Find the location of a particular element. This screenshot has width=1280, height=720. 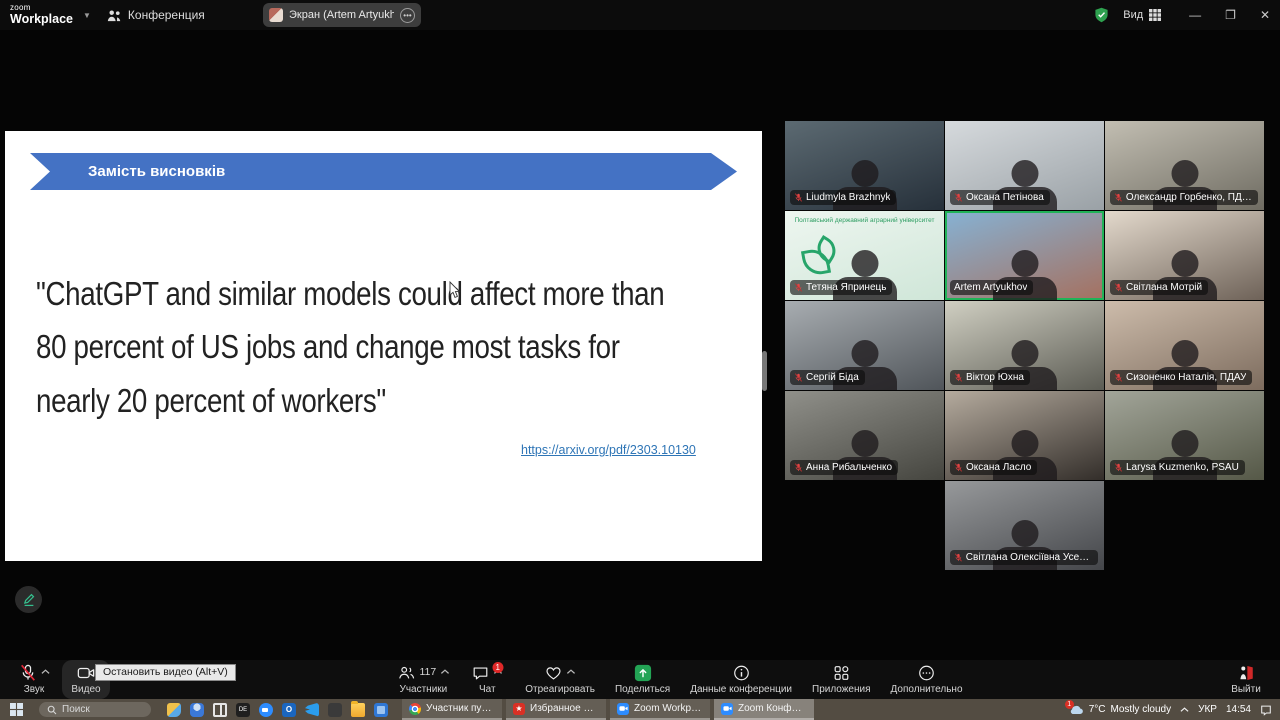

grid-view-icon is located at coordinates (1155, 15).